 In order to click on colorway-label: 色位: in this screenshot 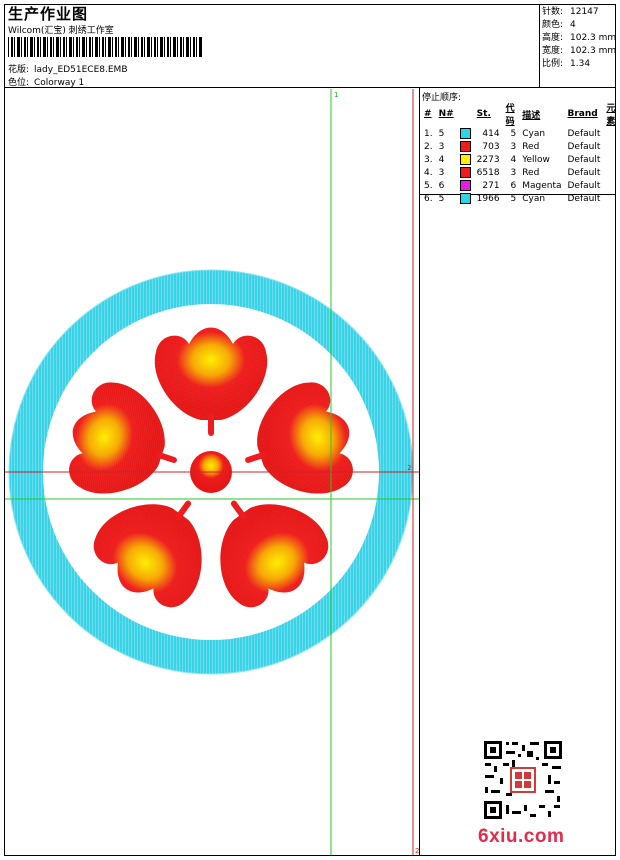, I will do `click(19, 83)`.